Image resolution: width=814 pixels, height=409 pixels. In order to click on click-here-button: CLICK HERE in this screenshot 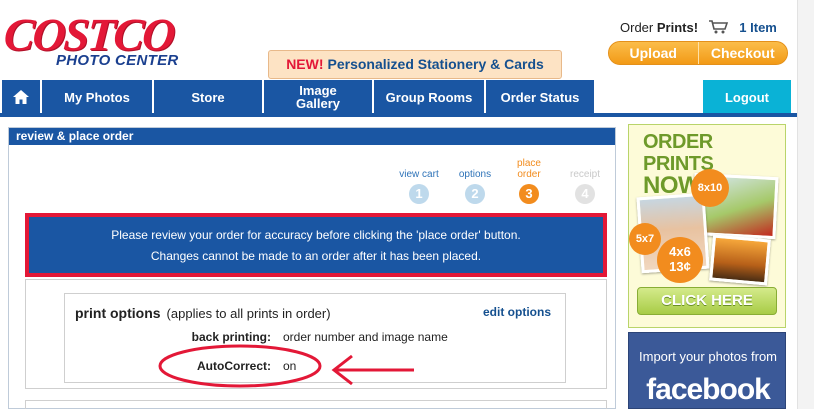, I will do `click(707, 301)`.